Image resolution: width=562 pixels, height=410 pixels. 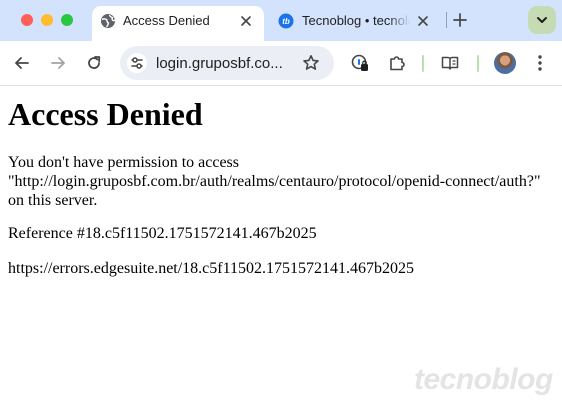 I want to click on site-info-button, so click(x=137, y=63).